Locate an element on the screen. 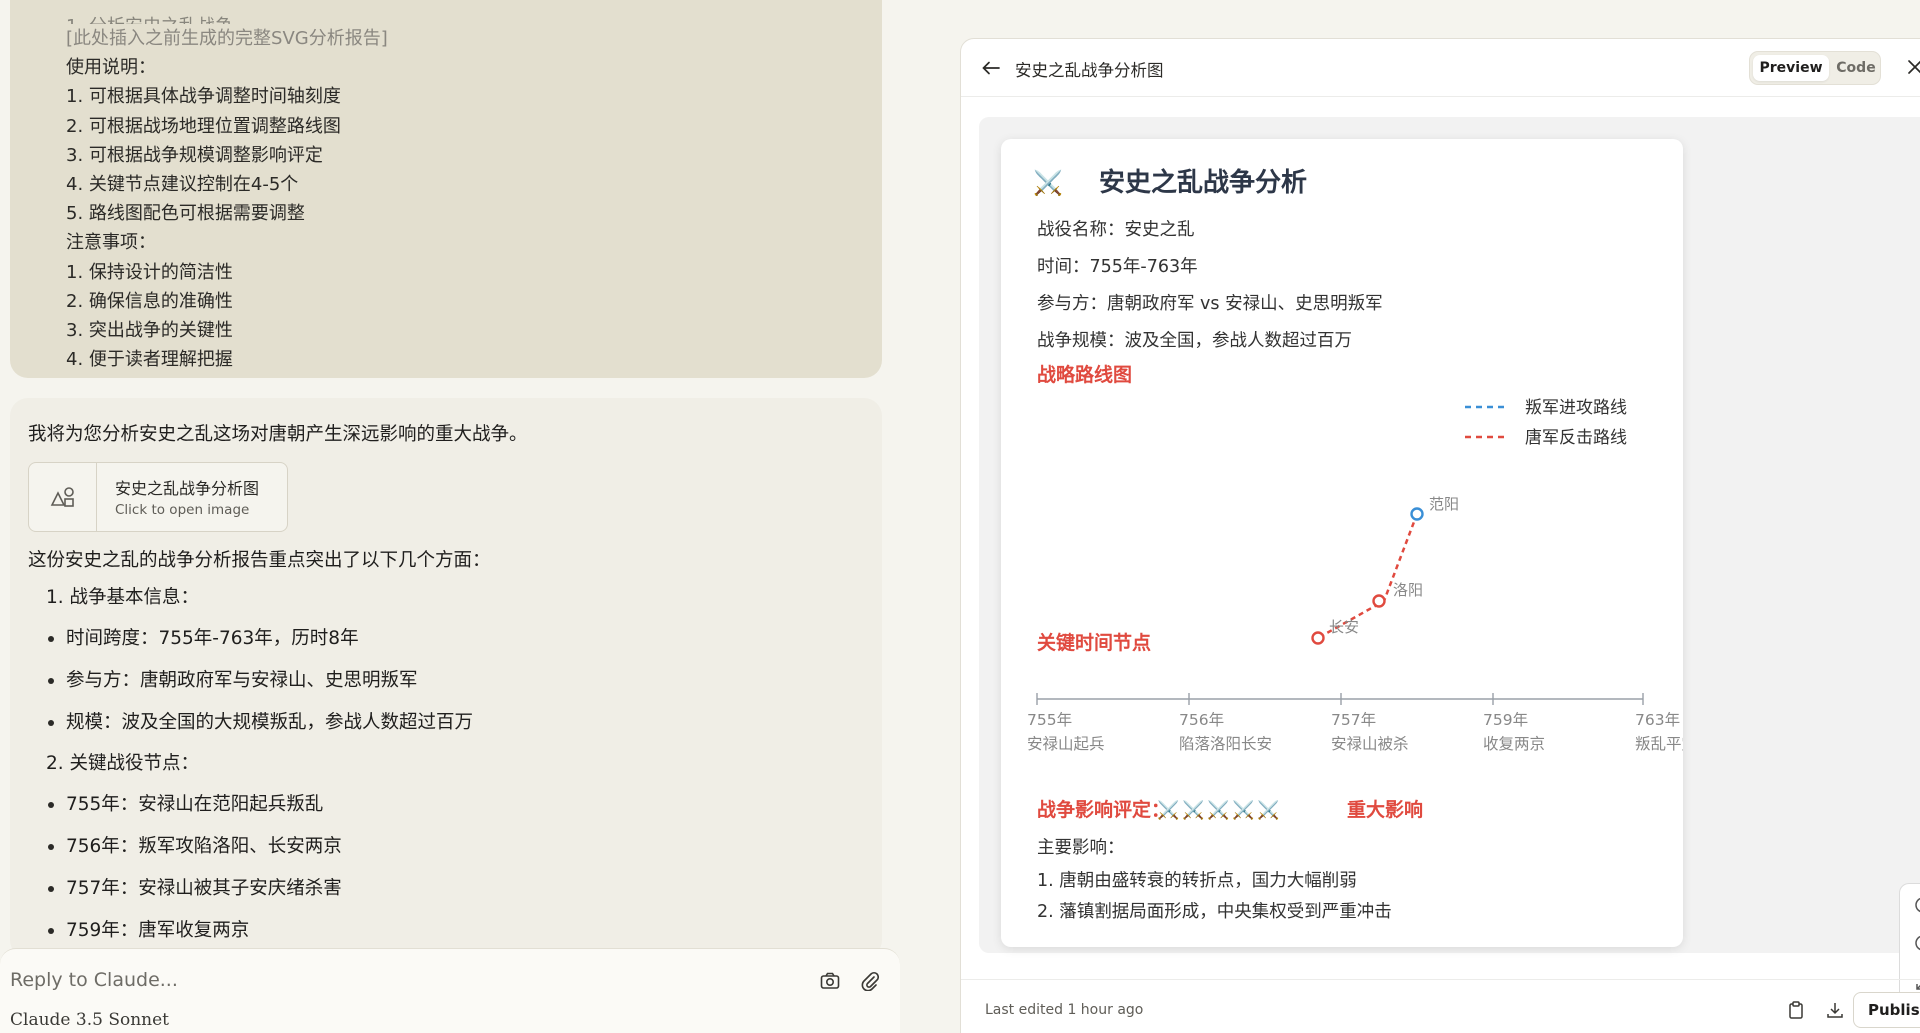 This screenshot has height=1033, width=1920. place-marker-luoyang is located at coordinates (1379, 601).